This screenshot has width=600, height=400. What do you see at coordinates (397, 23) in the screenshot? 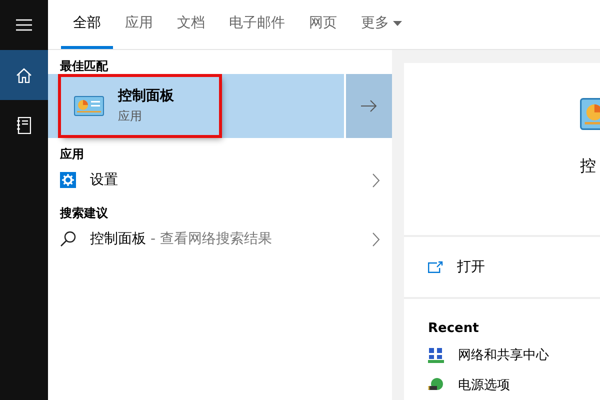
I see `caret-down-icon` at bounding box center [397, 23].